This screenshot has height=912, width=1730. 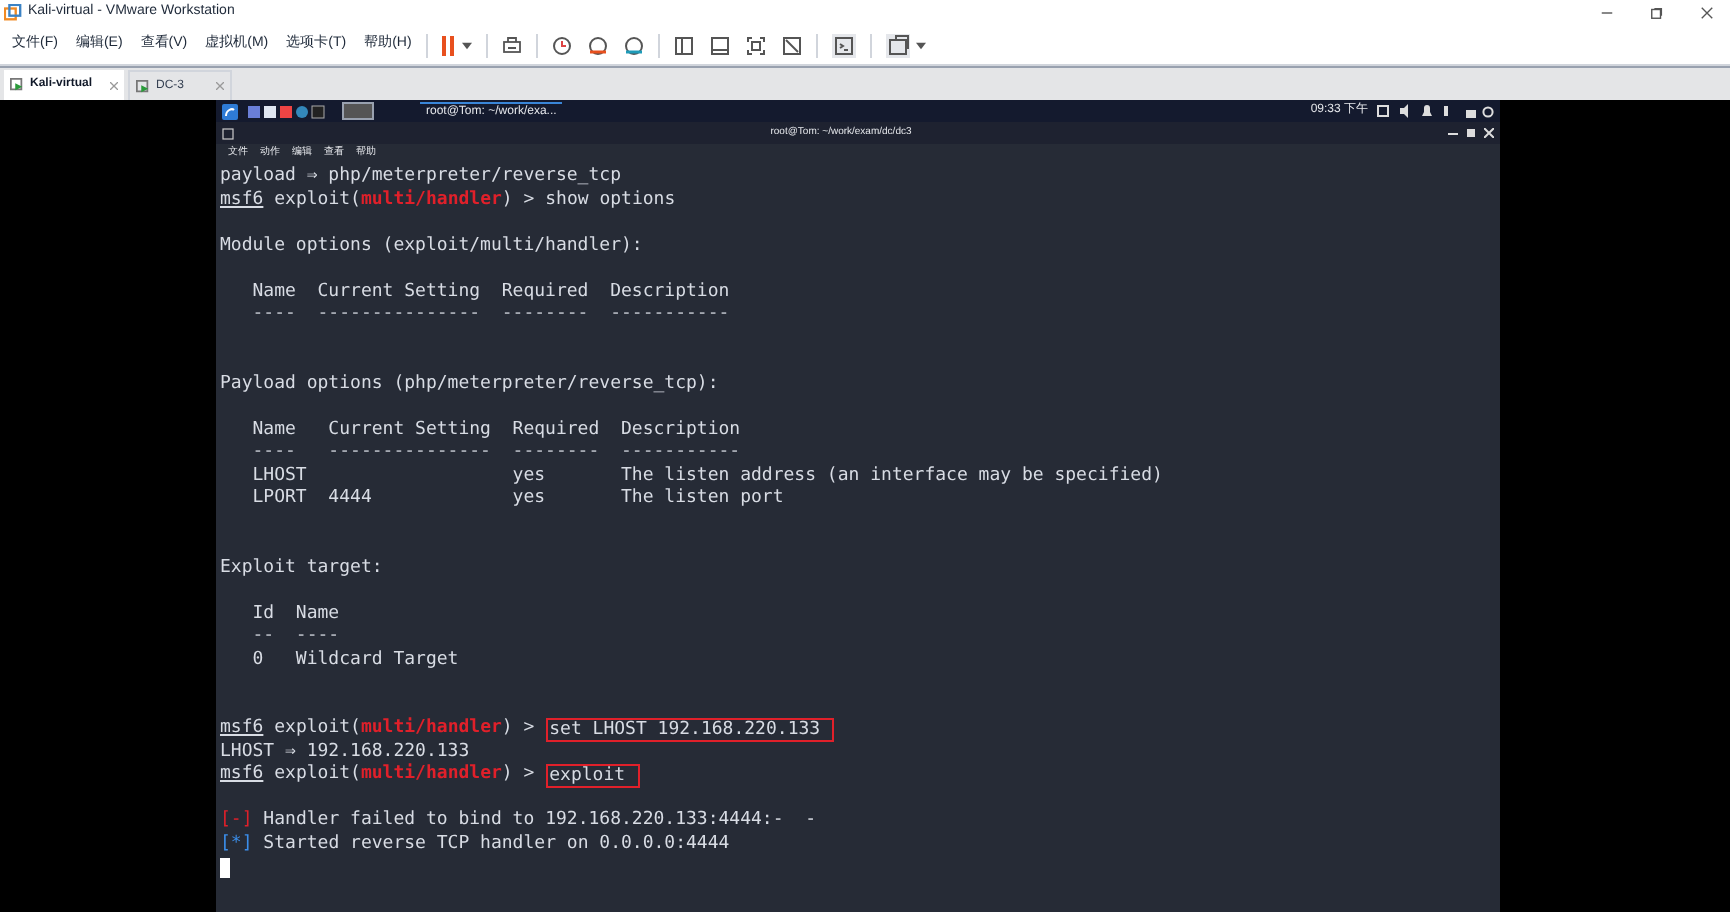 What do you see at coordinates (295, 614) in the screenshot?
I see `terminal-line: Id Name` at bounding box center [295, 614].